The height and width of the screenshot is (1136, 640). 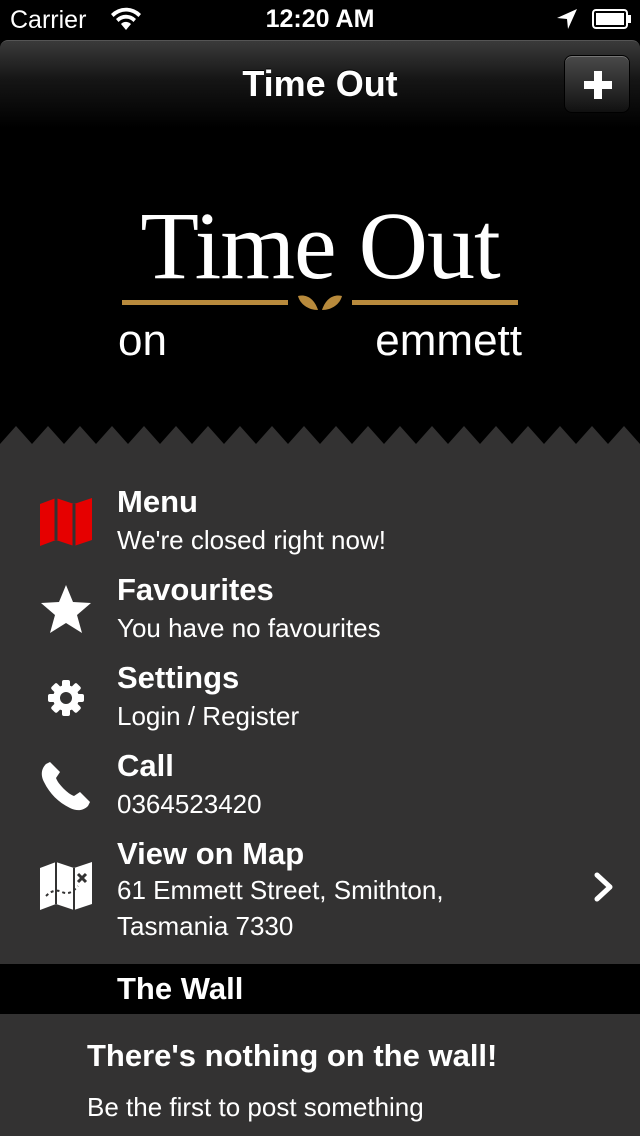 I want to click on list-item-menu: Menu We're closed right now!, so click(x=320, y=520).